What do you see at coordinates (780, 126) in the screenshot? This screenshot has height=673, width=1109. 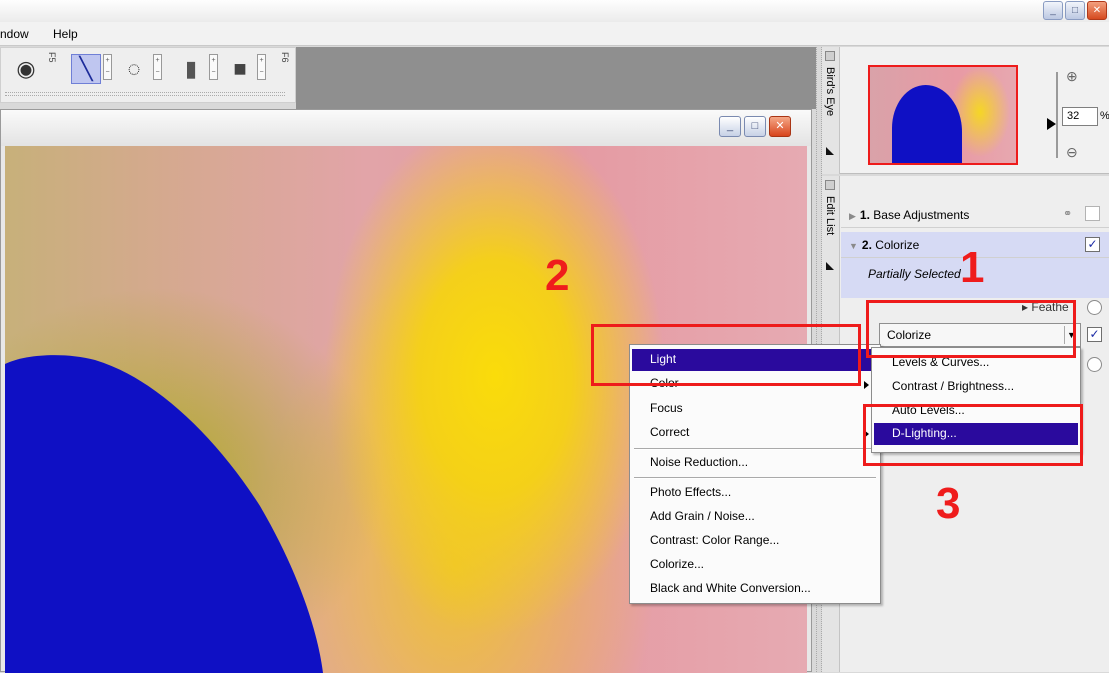 I see `image-close-icon: ✕` at bounding box center [780, 126].